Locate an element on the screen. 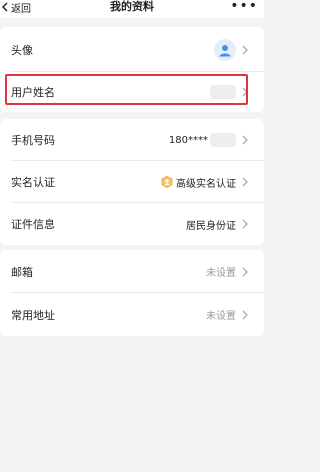 This screenshot has height=472, width=320. realname-row: 实名认证 高级实名认证 is located at coordinates (132, 182).